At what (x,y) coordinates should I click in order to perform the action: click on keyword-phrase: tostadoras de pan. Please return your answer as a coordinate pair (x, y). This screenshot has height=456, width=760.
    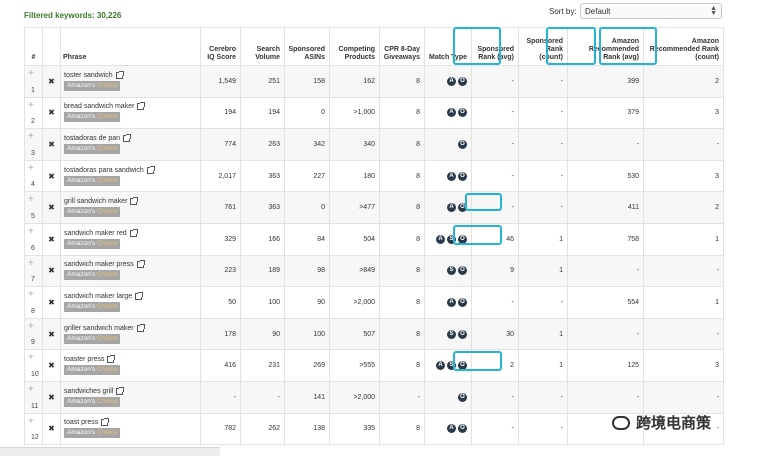
    Looking at the image, I should click on (92, 138).